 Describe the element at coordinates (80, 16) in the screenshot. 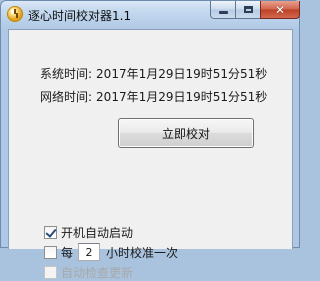

I see `window-title: 逐心时间校对器1.1` at that location.